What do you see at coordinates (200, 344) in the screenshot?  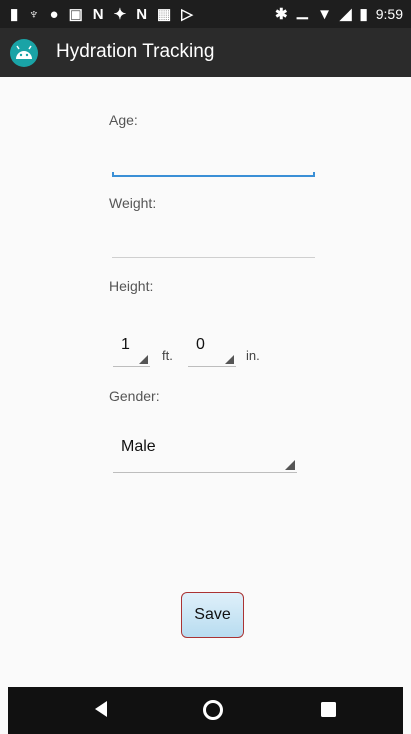 I see `height-inches-value: 0` at bounding box center [200, 344].